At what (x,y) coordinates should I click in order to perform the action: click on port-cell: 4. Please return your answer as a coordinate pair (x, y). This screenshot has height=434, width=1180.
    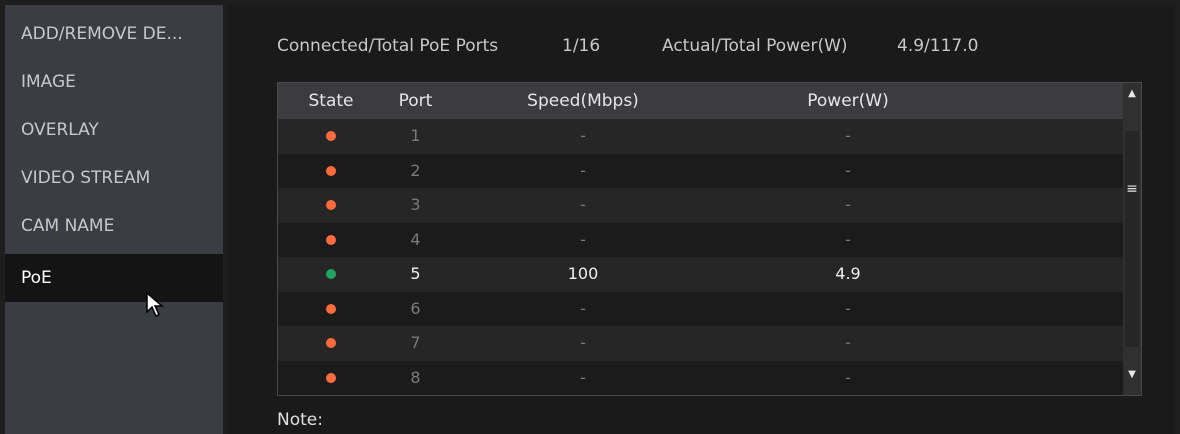
    Looking at the image, I should click on (415, 239).